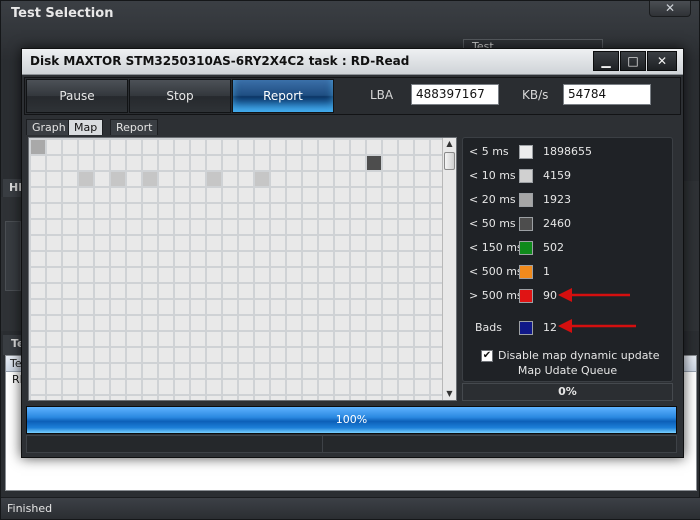 The height and width of the screenshot is (520, 700). I want to click on speed-field: 54784, so click(607, 94).